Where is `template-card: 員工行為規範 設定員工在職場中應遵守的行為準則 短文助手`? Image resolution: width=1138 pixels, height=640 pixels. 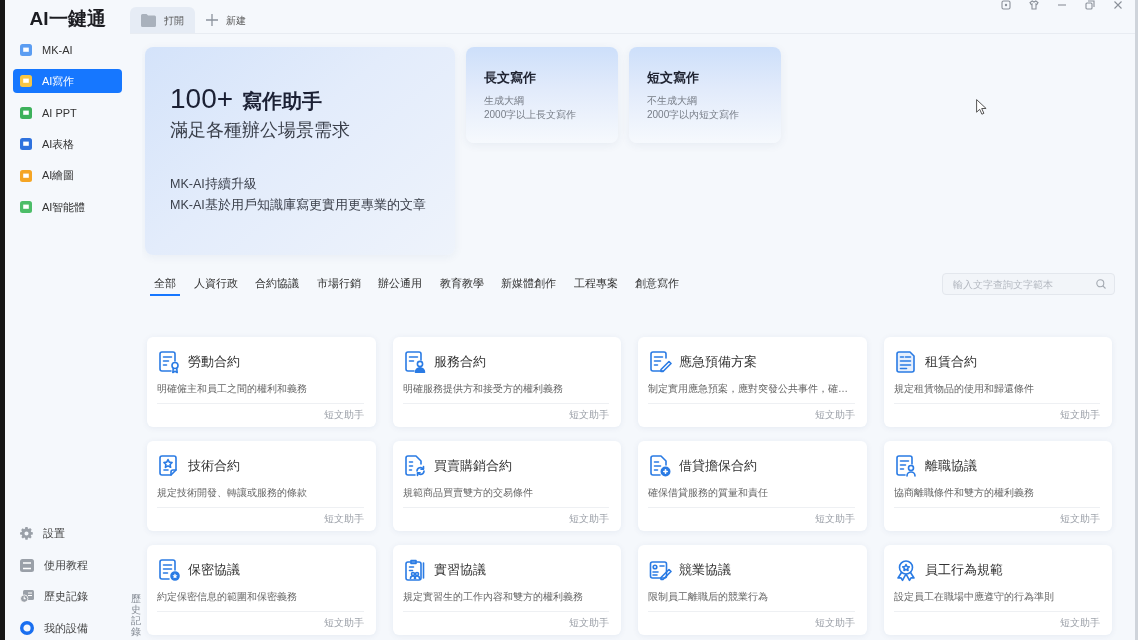 template-card: 員工行為規範 設定員工在職場中應遵守的行為準則 短文助手 is located at coordinates (997, 590).